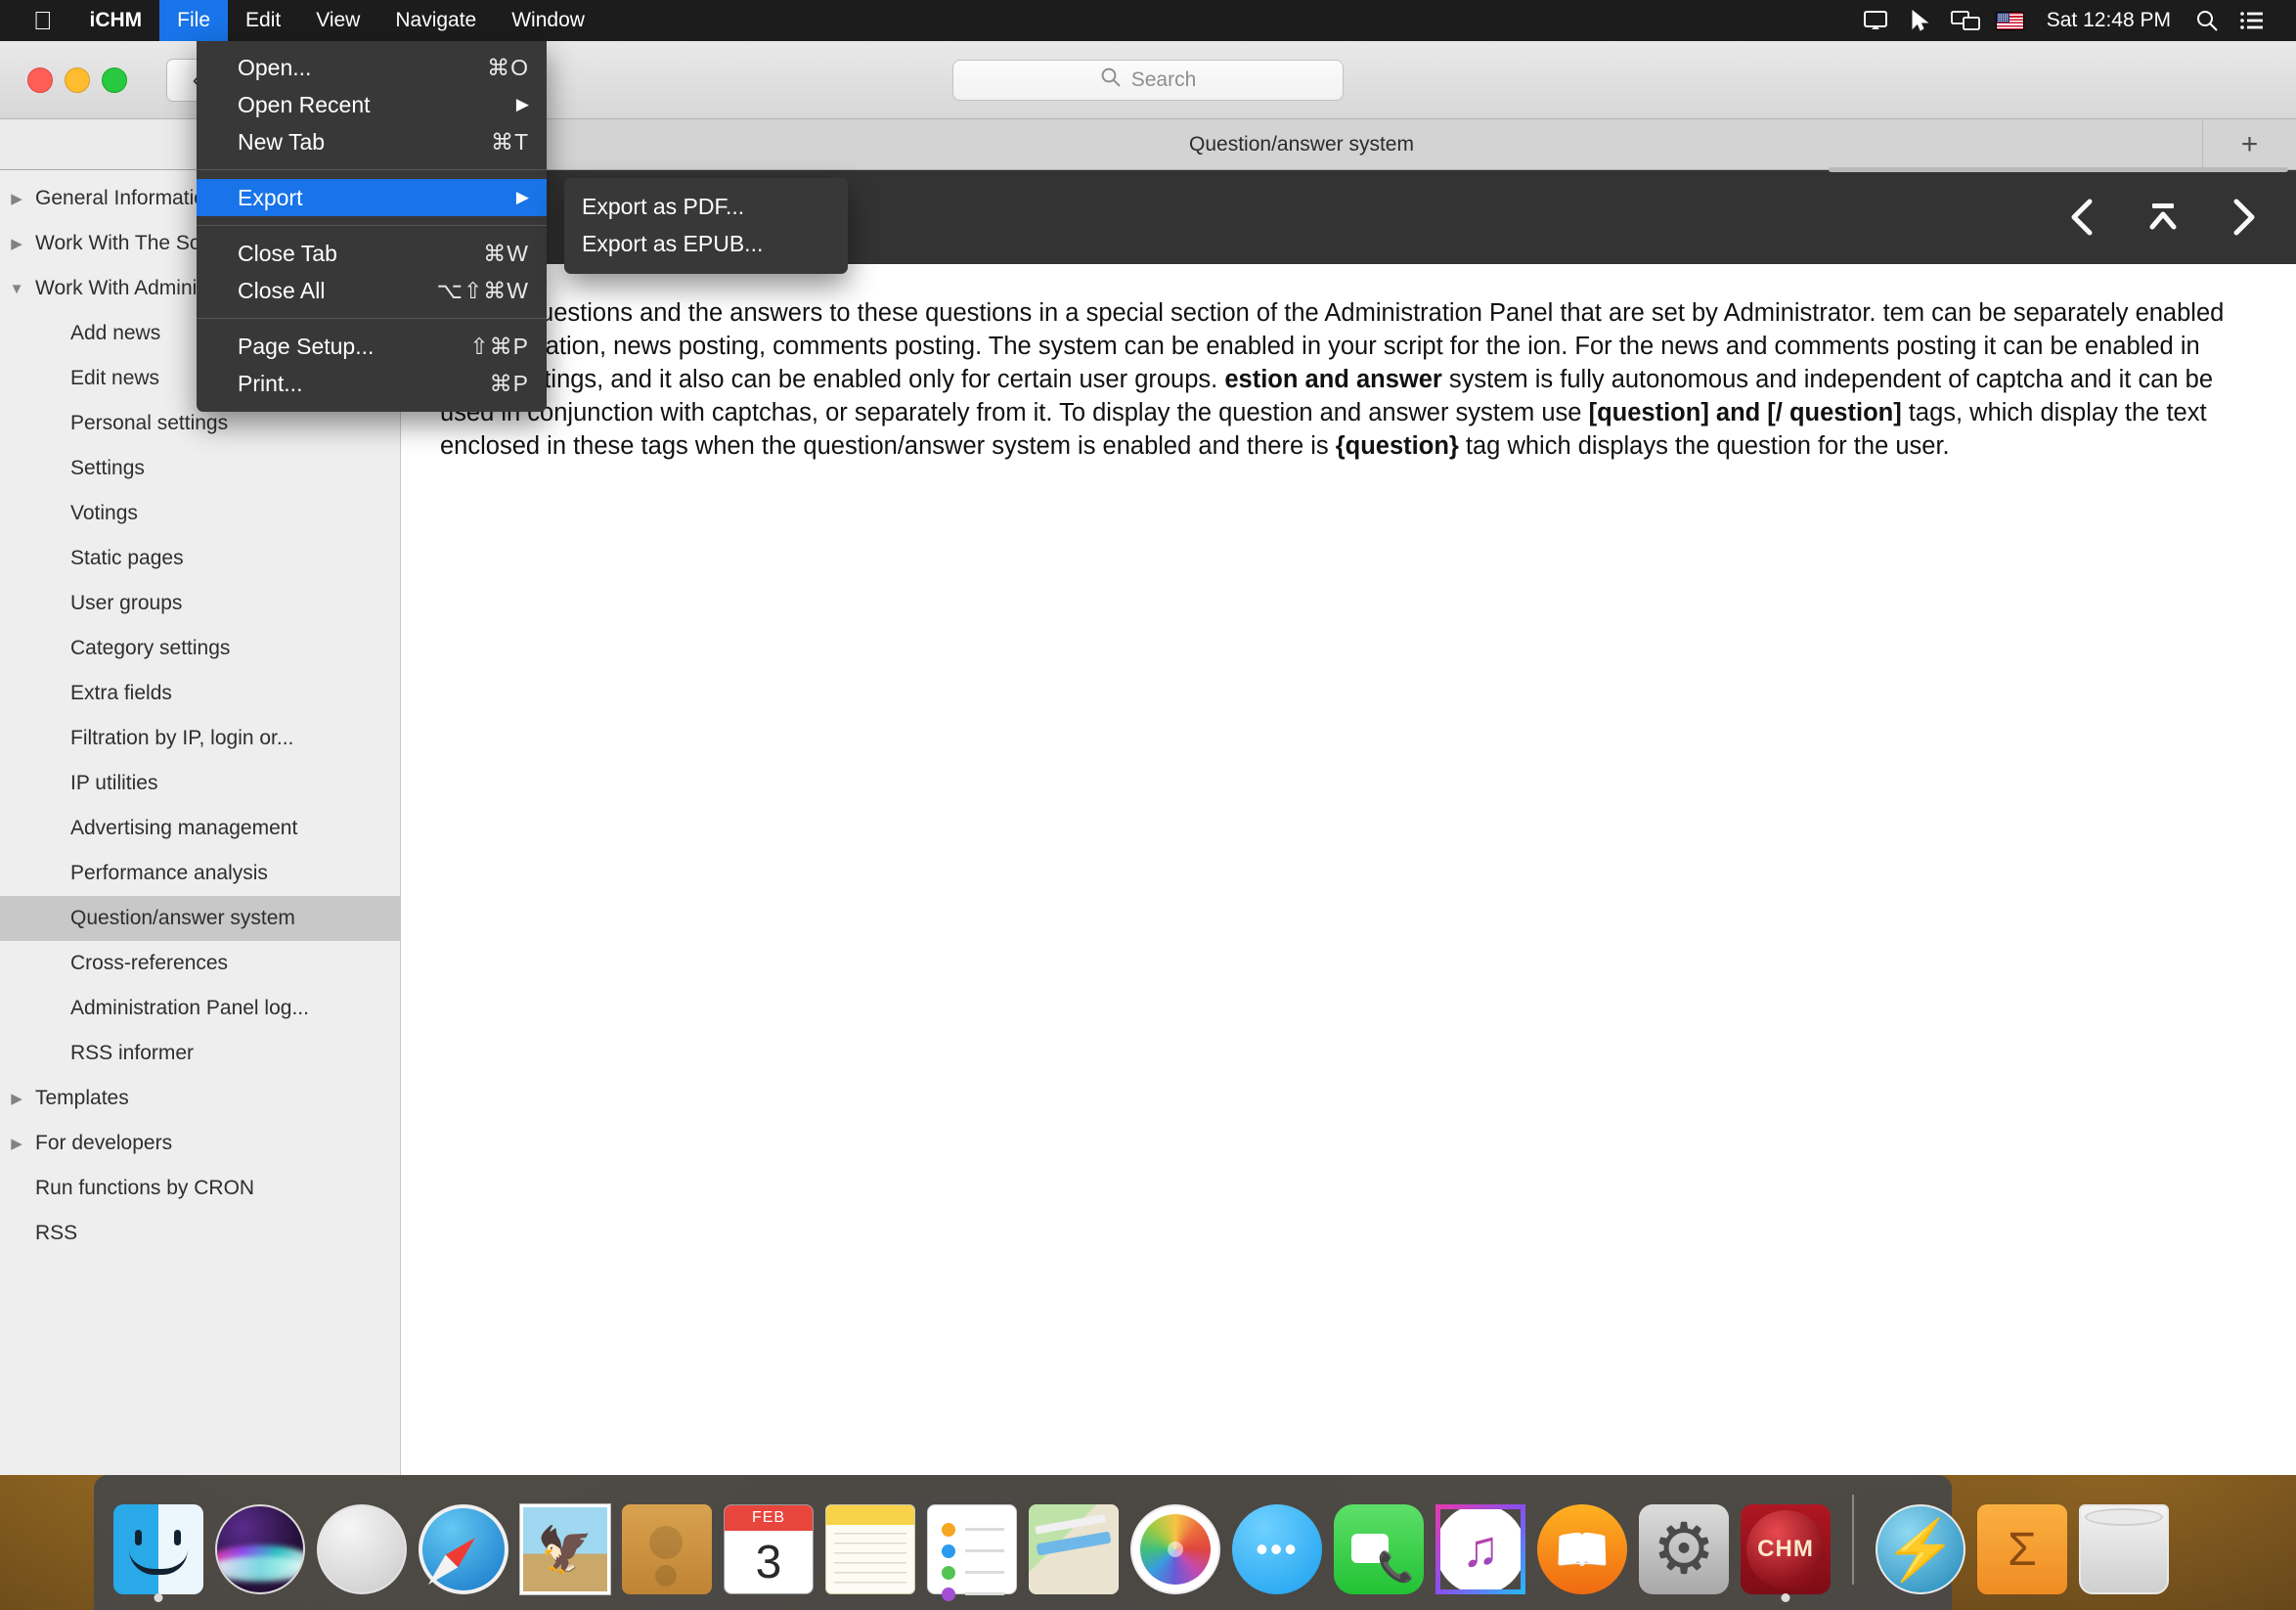 Image resolution: width=2296 pixels, height=1610 pixels. What do you see at coordinates (150, 648) in the screenshot?
I see `sidebar-item-label: Category settings` at bounding box center [150, 648].